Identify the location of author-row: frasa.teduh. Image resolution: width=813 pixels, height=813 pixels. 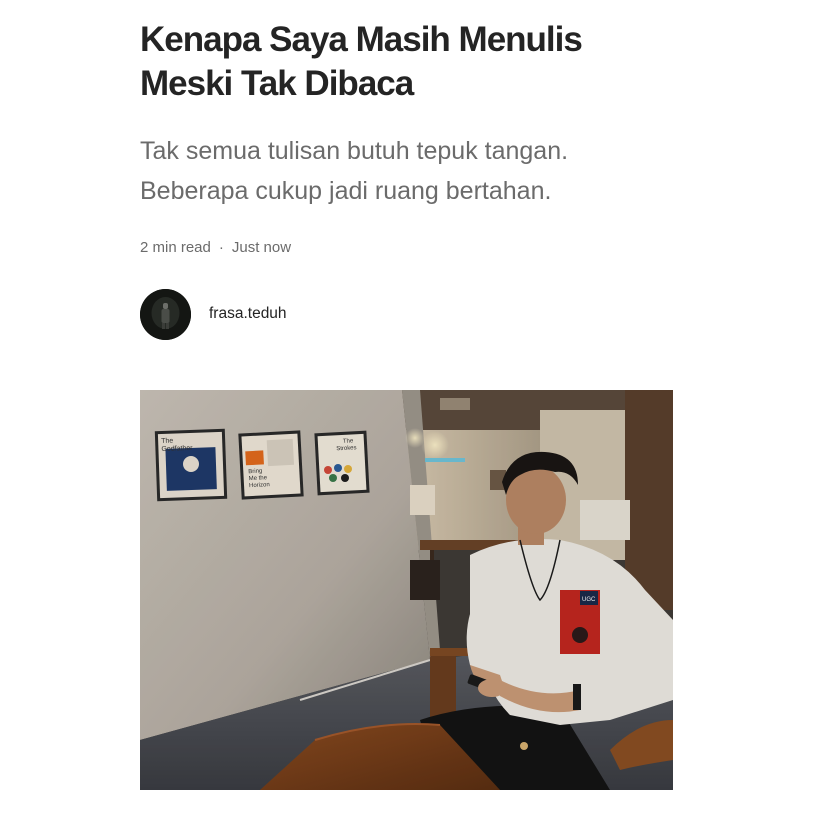
(213, 314).